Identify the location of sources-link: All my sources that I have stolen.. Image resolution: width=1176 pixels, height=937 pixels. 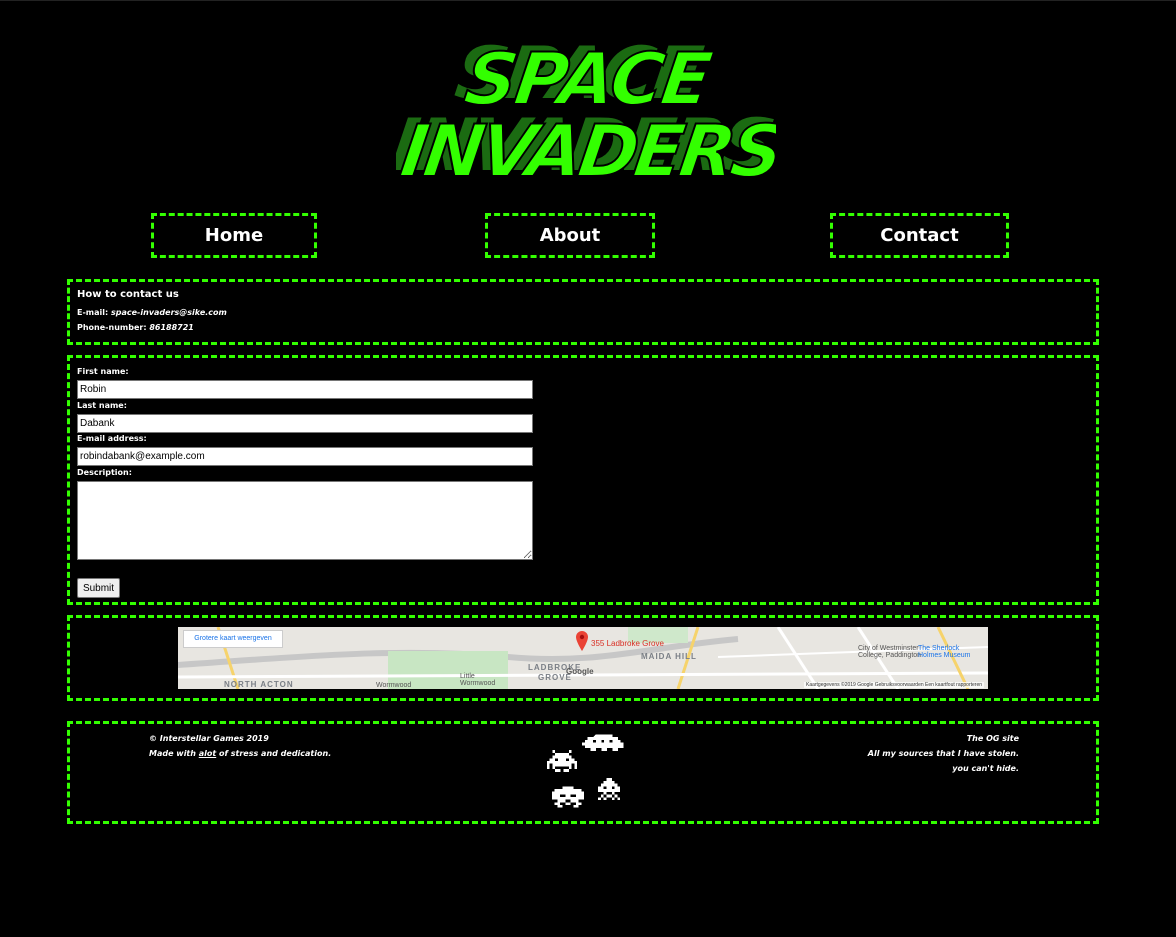
(943, 753).